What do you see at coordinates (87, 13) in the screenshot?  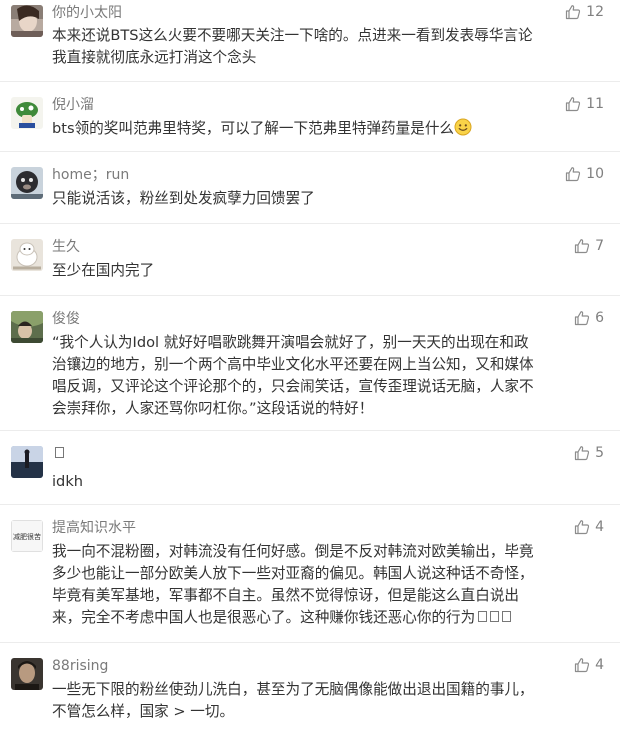 I see `username: 你的小太阳` at bounding box center [87, 13].